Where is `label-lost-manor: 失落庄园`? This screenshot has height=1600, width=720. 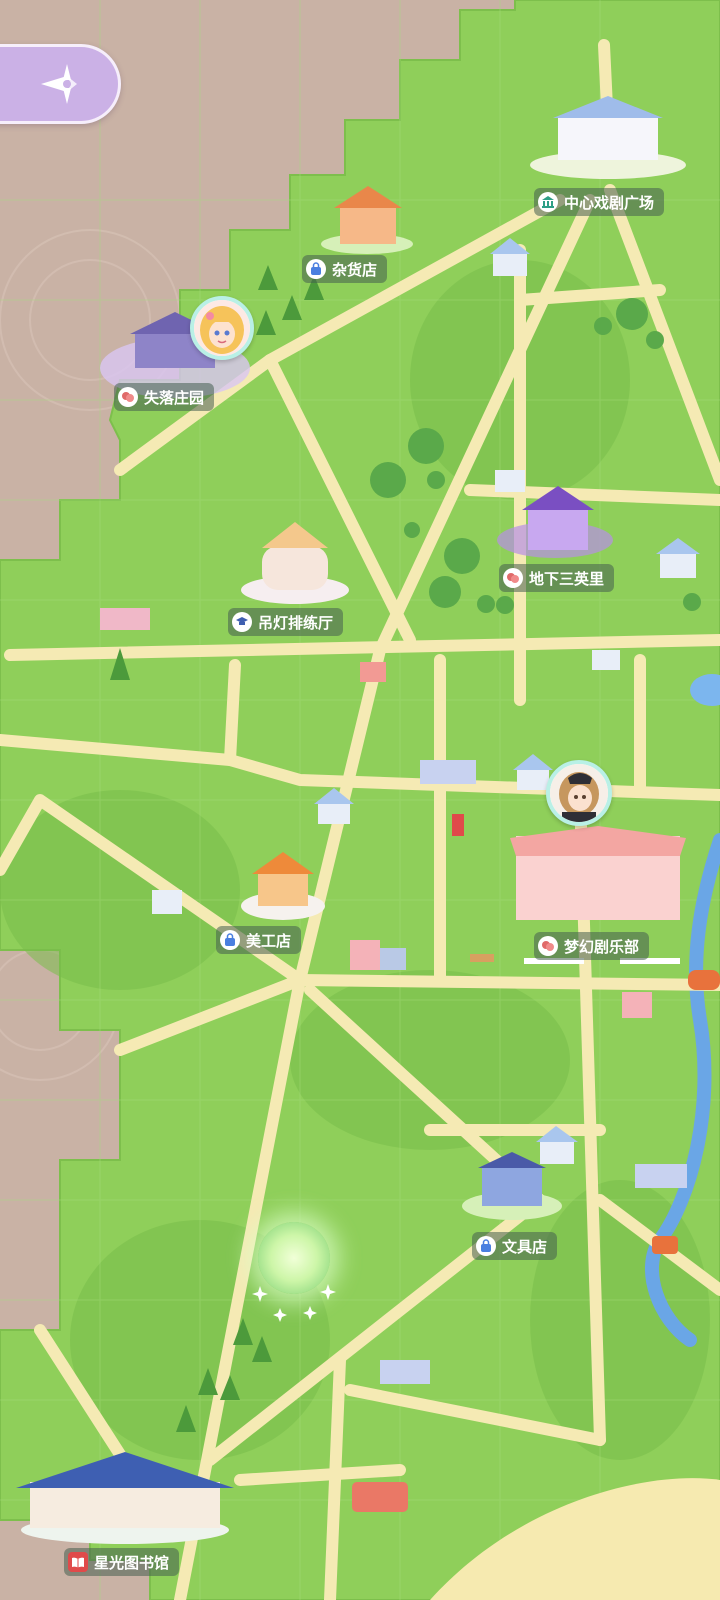 label-lost-manor: 失落庄园 is located at coordinates (164, 397).